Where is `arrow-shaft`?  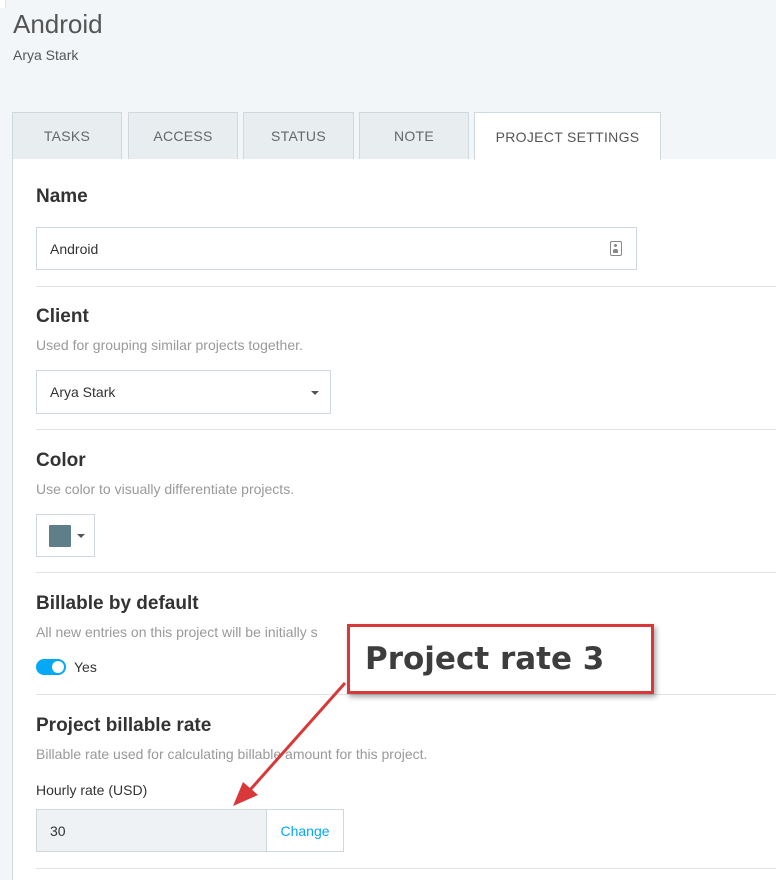 arrow-shaft is located at coordinates (297, 736).